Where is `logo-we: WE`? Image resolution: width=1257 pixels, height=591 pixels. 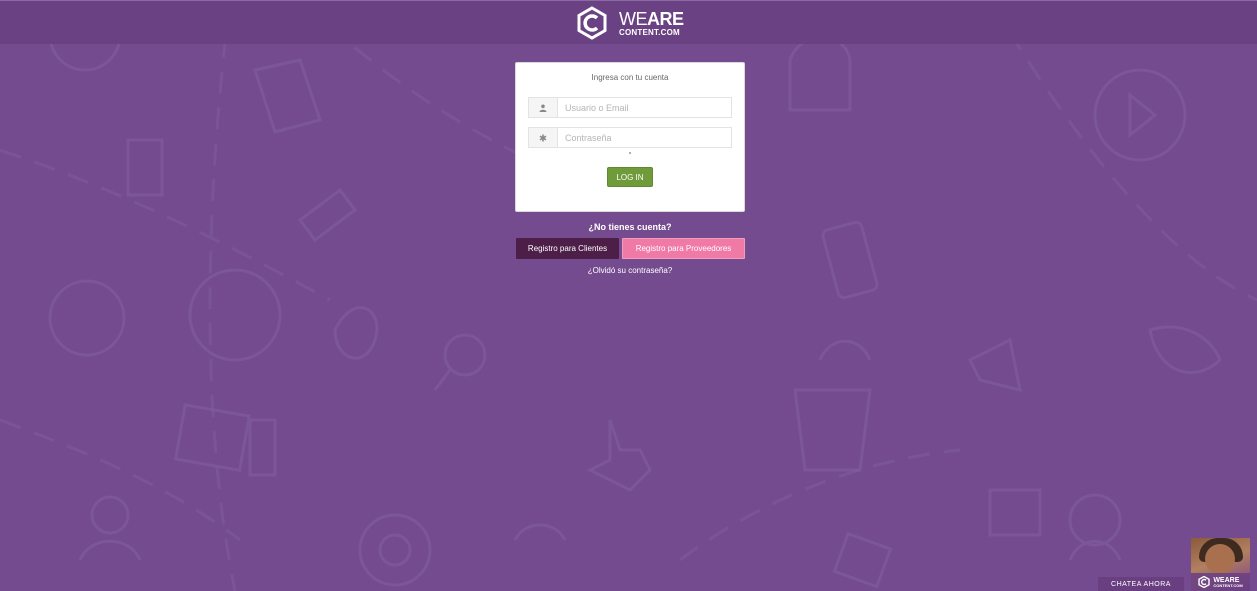 logo-we: WE is located at coordinates (633, 18).